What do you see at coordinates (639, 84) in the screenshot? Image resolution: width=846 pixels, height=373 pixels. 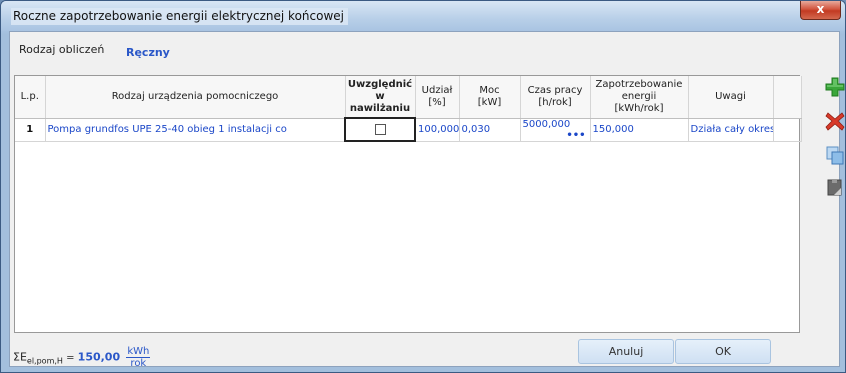 I see `header-demand-line1: Zapotrzebowanie` at bounding box center [639, 84].